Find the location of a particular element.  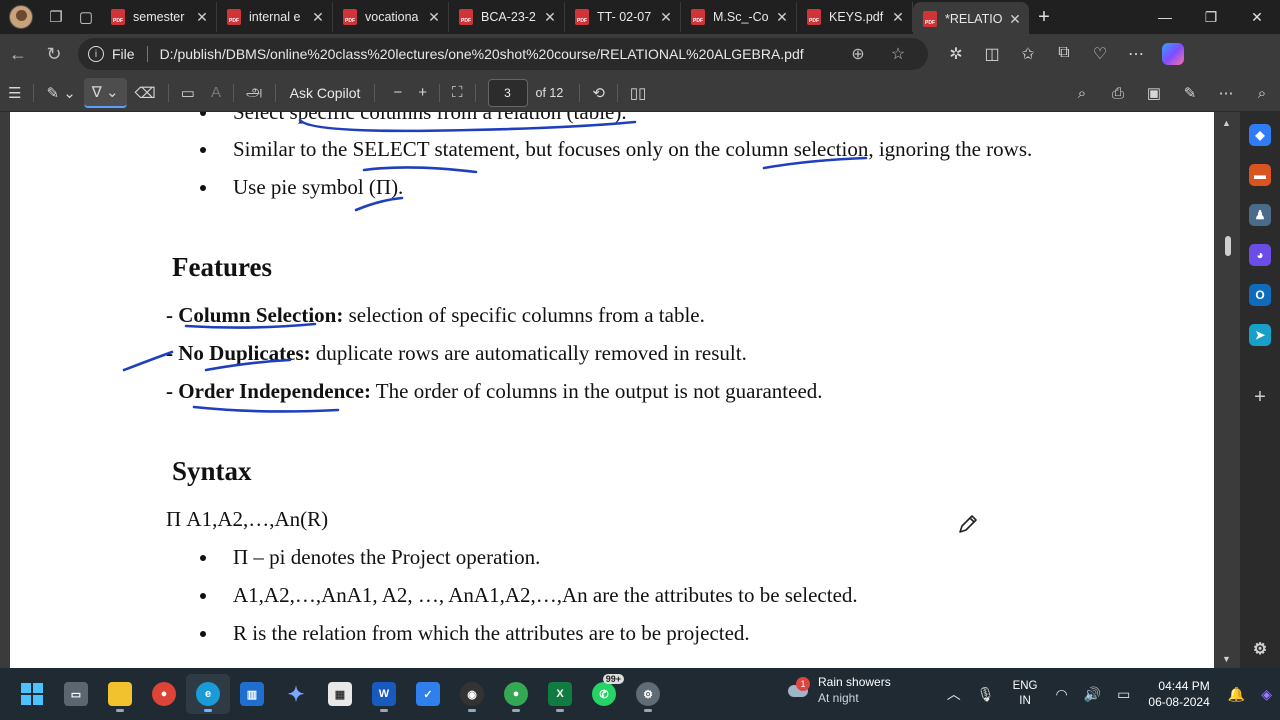

chrome-profile-button: ● is located at coordinates (516, 694).